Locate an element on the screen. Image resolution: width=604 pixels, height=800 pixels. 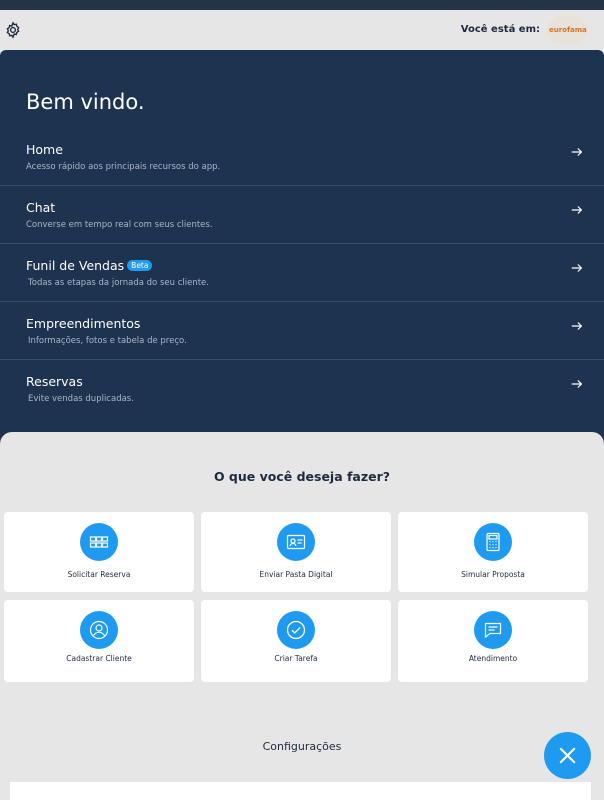
message-icon is located at coordinates (493, 630).